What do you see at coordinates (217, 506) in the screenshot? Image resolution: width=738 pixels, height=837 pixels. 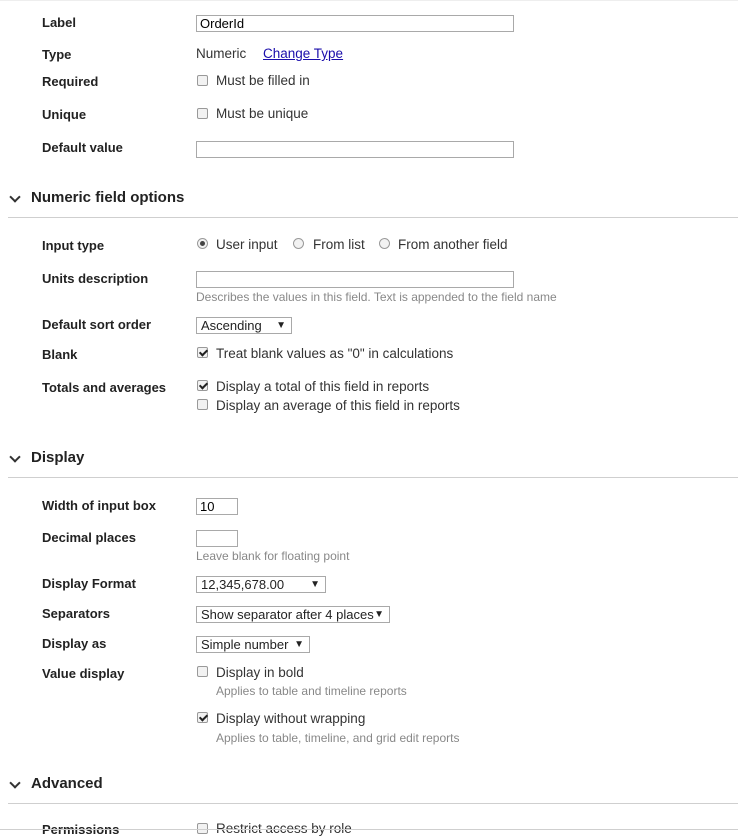 I see `width-input` at bounding box center [217, 506].